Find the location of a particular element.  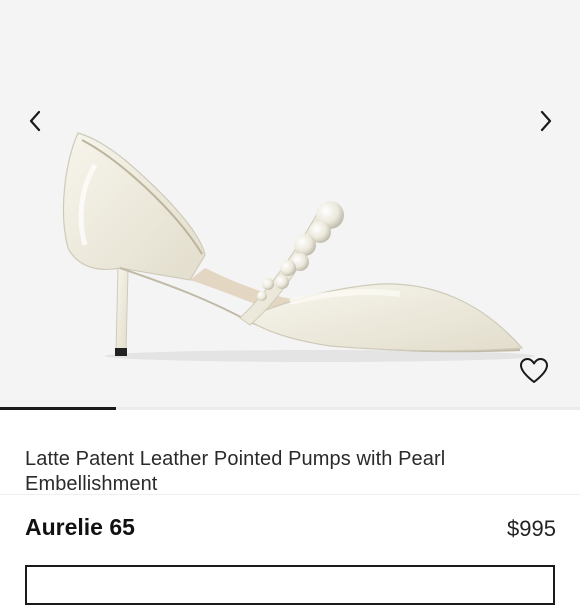

chevron-right-icon is located at coordinates (546, 121).